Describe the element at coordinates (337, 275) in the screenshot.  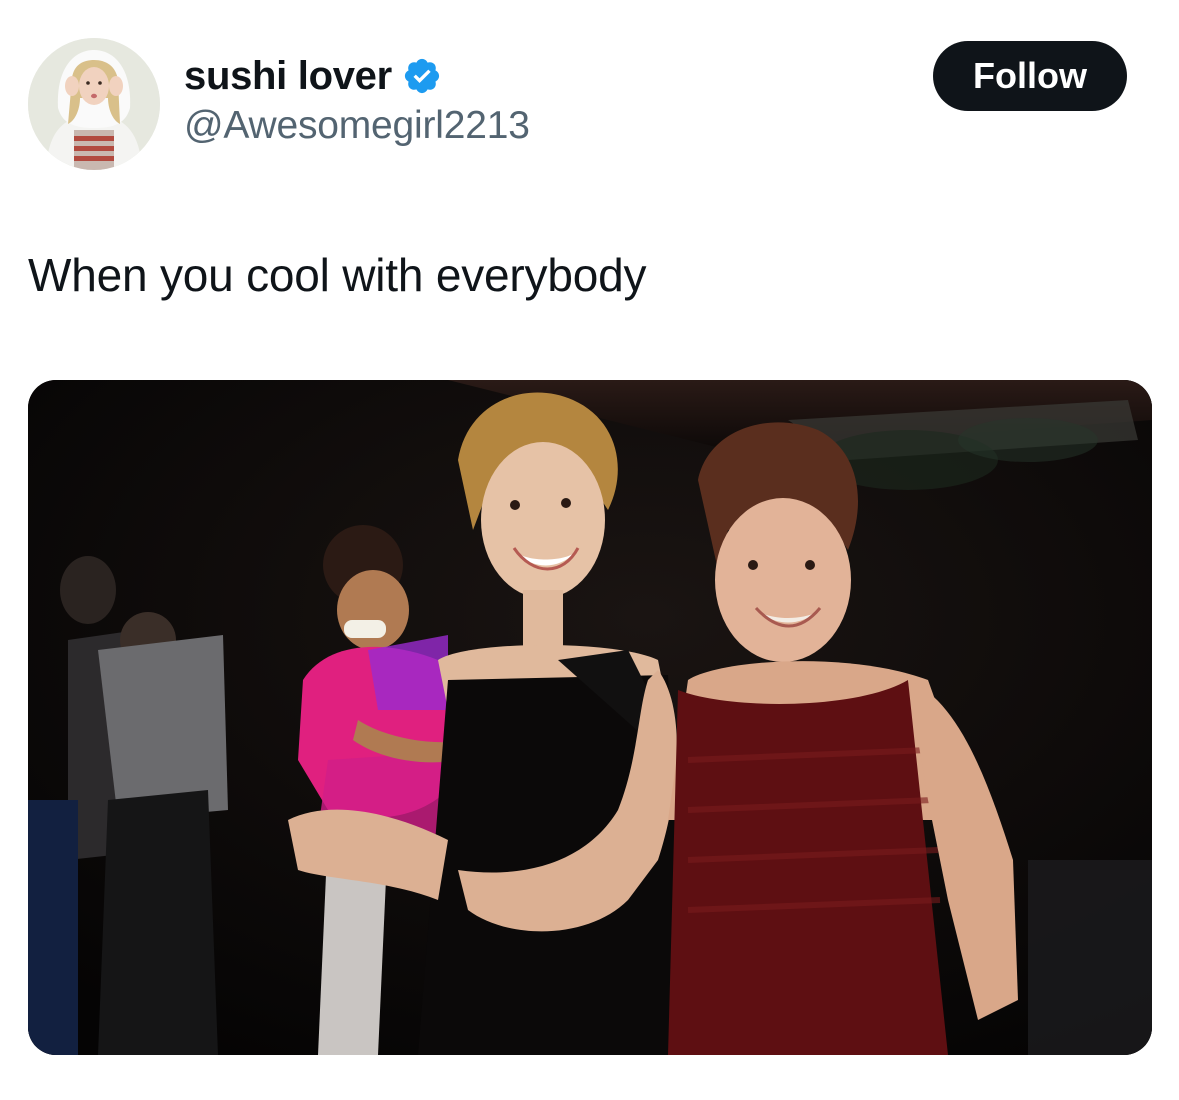
I see `tweet-text: When you cool with everybody` at that location.